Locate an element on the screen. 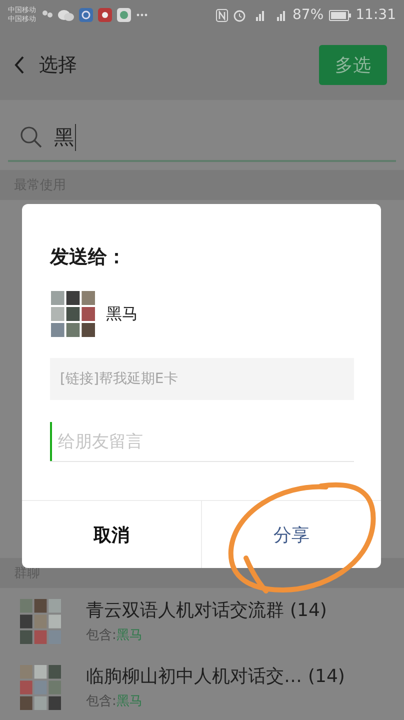 This screenshot has height=720, width=404. clock-time: 11:31 is located at coordinates (376, 15).